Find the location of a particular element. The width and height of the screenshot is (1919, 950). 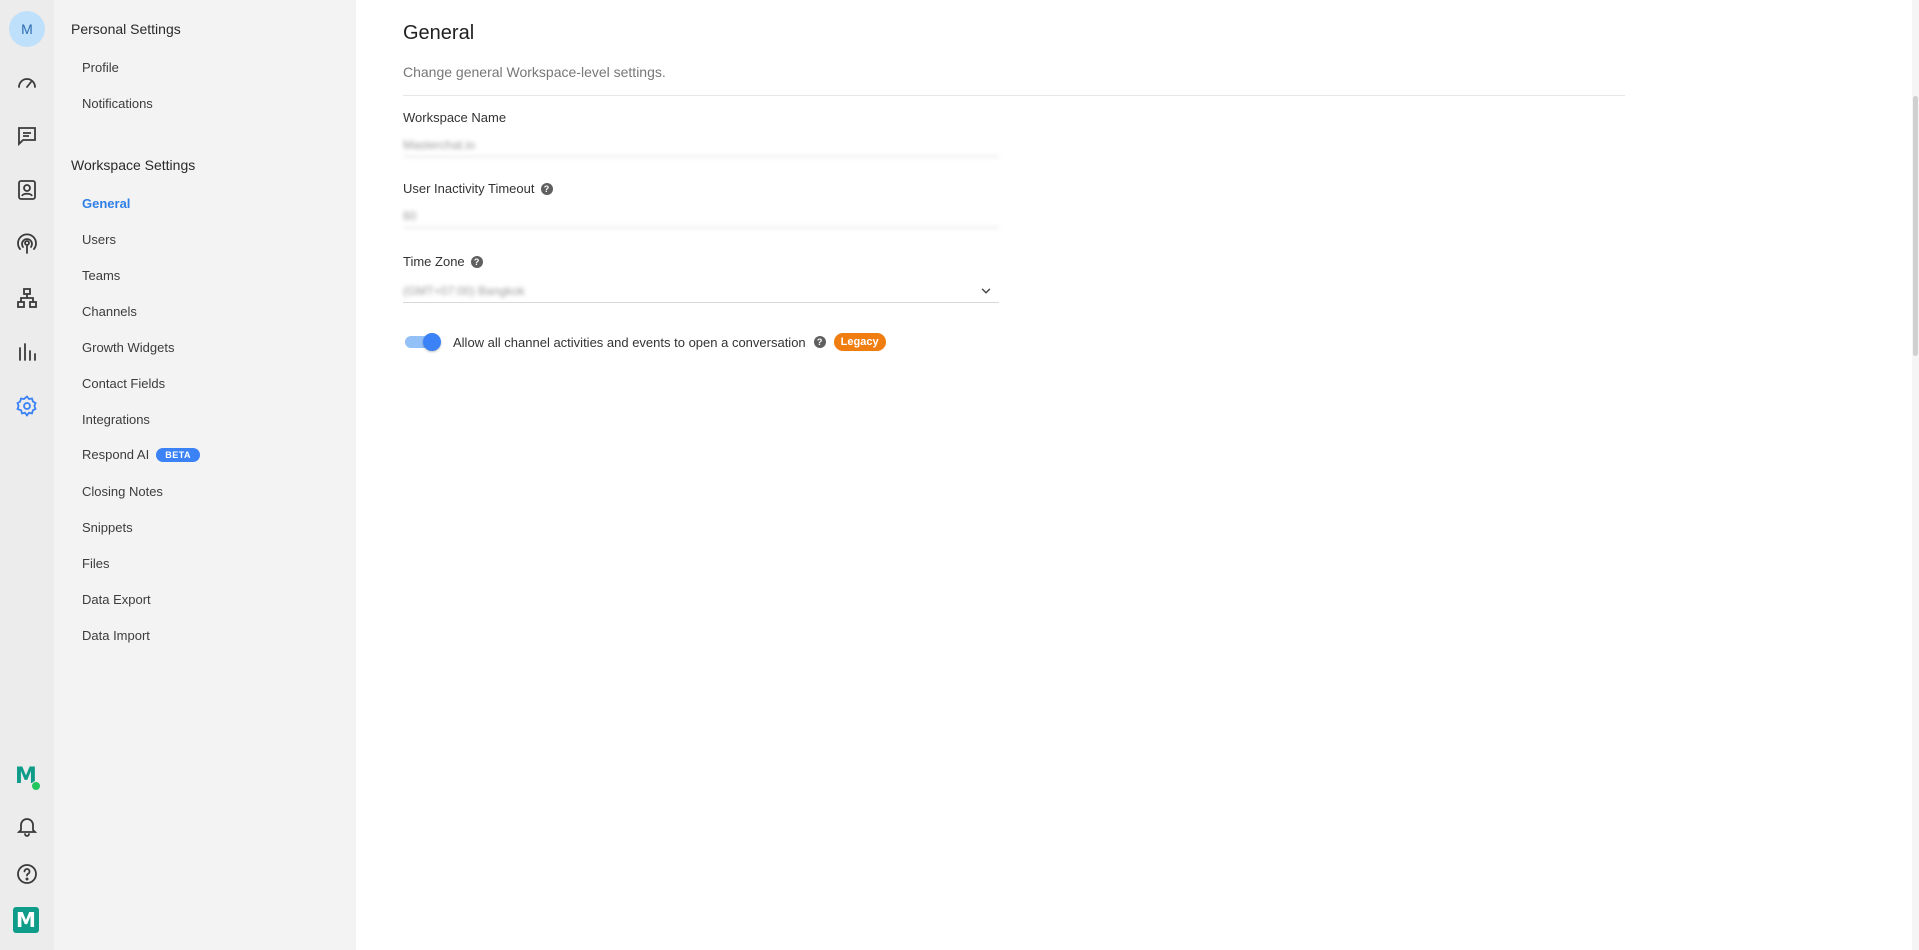

sidebar-item-integrations: Integrations is located at coordinates (116, 419).